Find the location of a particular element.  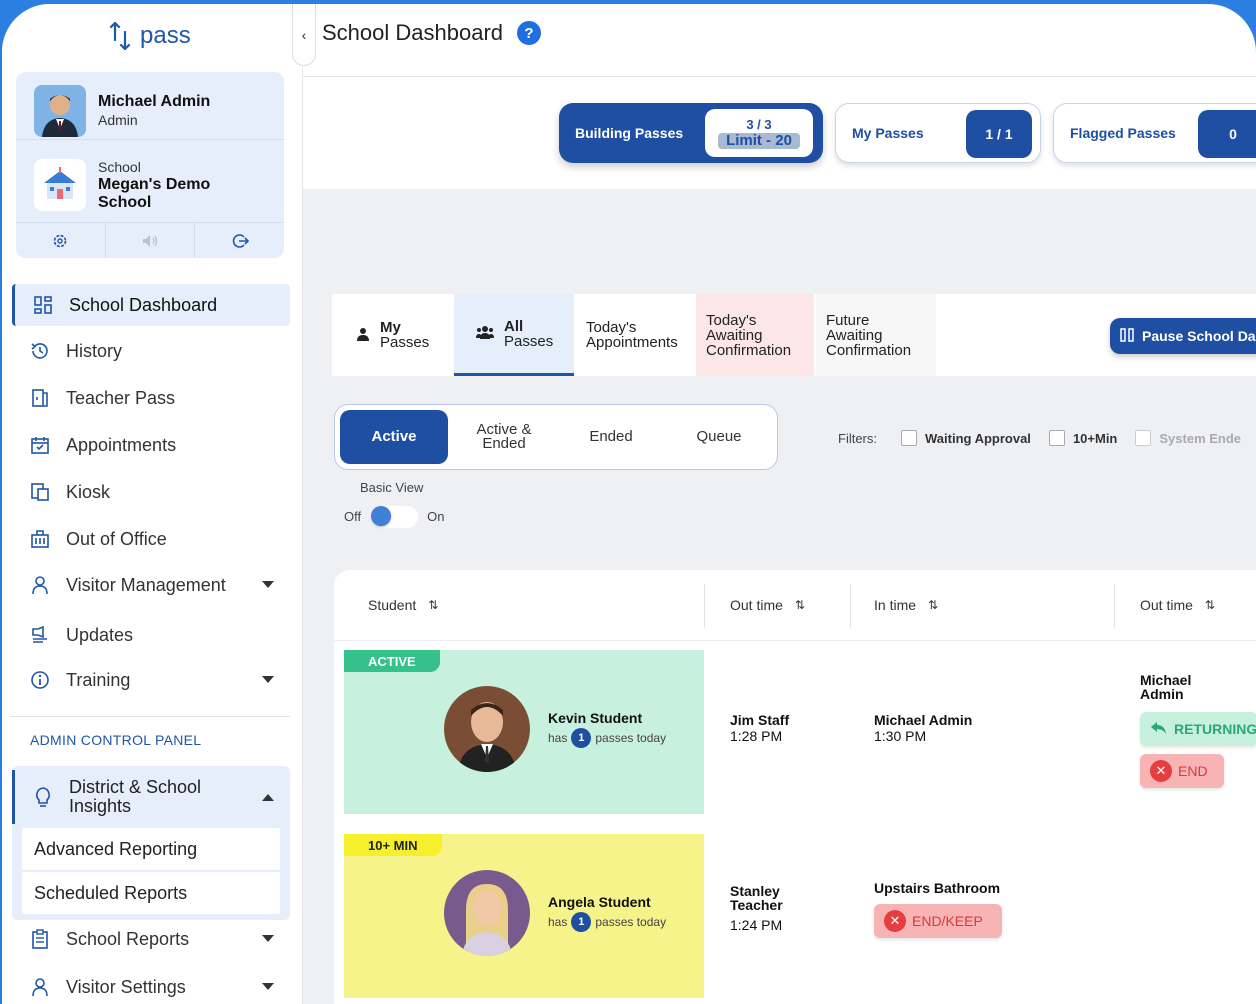

segment-label-line: Ended is located at coordinates (504, 443).